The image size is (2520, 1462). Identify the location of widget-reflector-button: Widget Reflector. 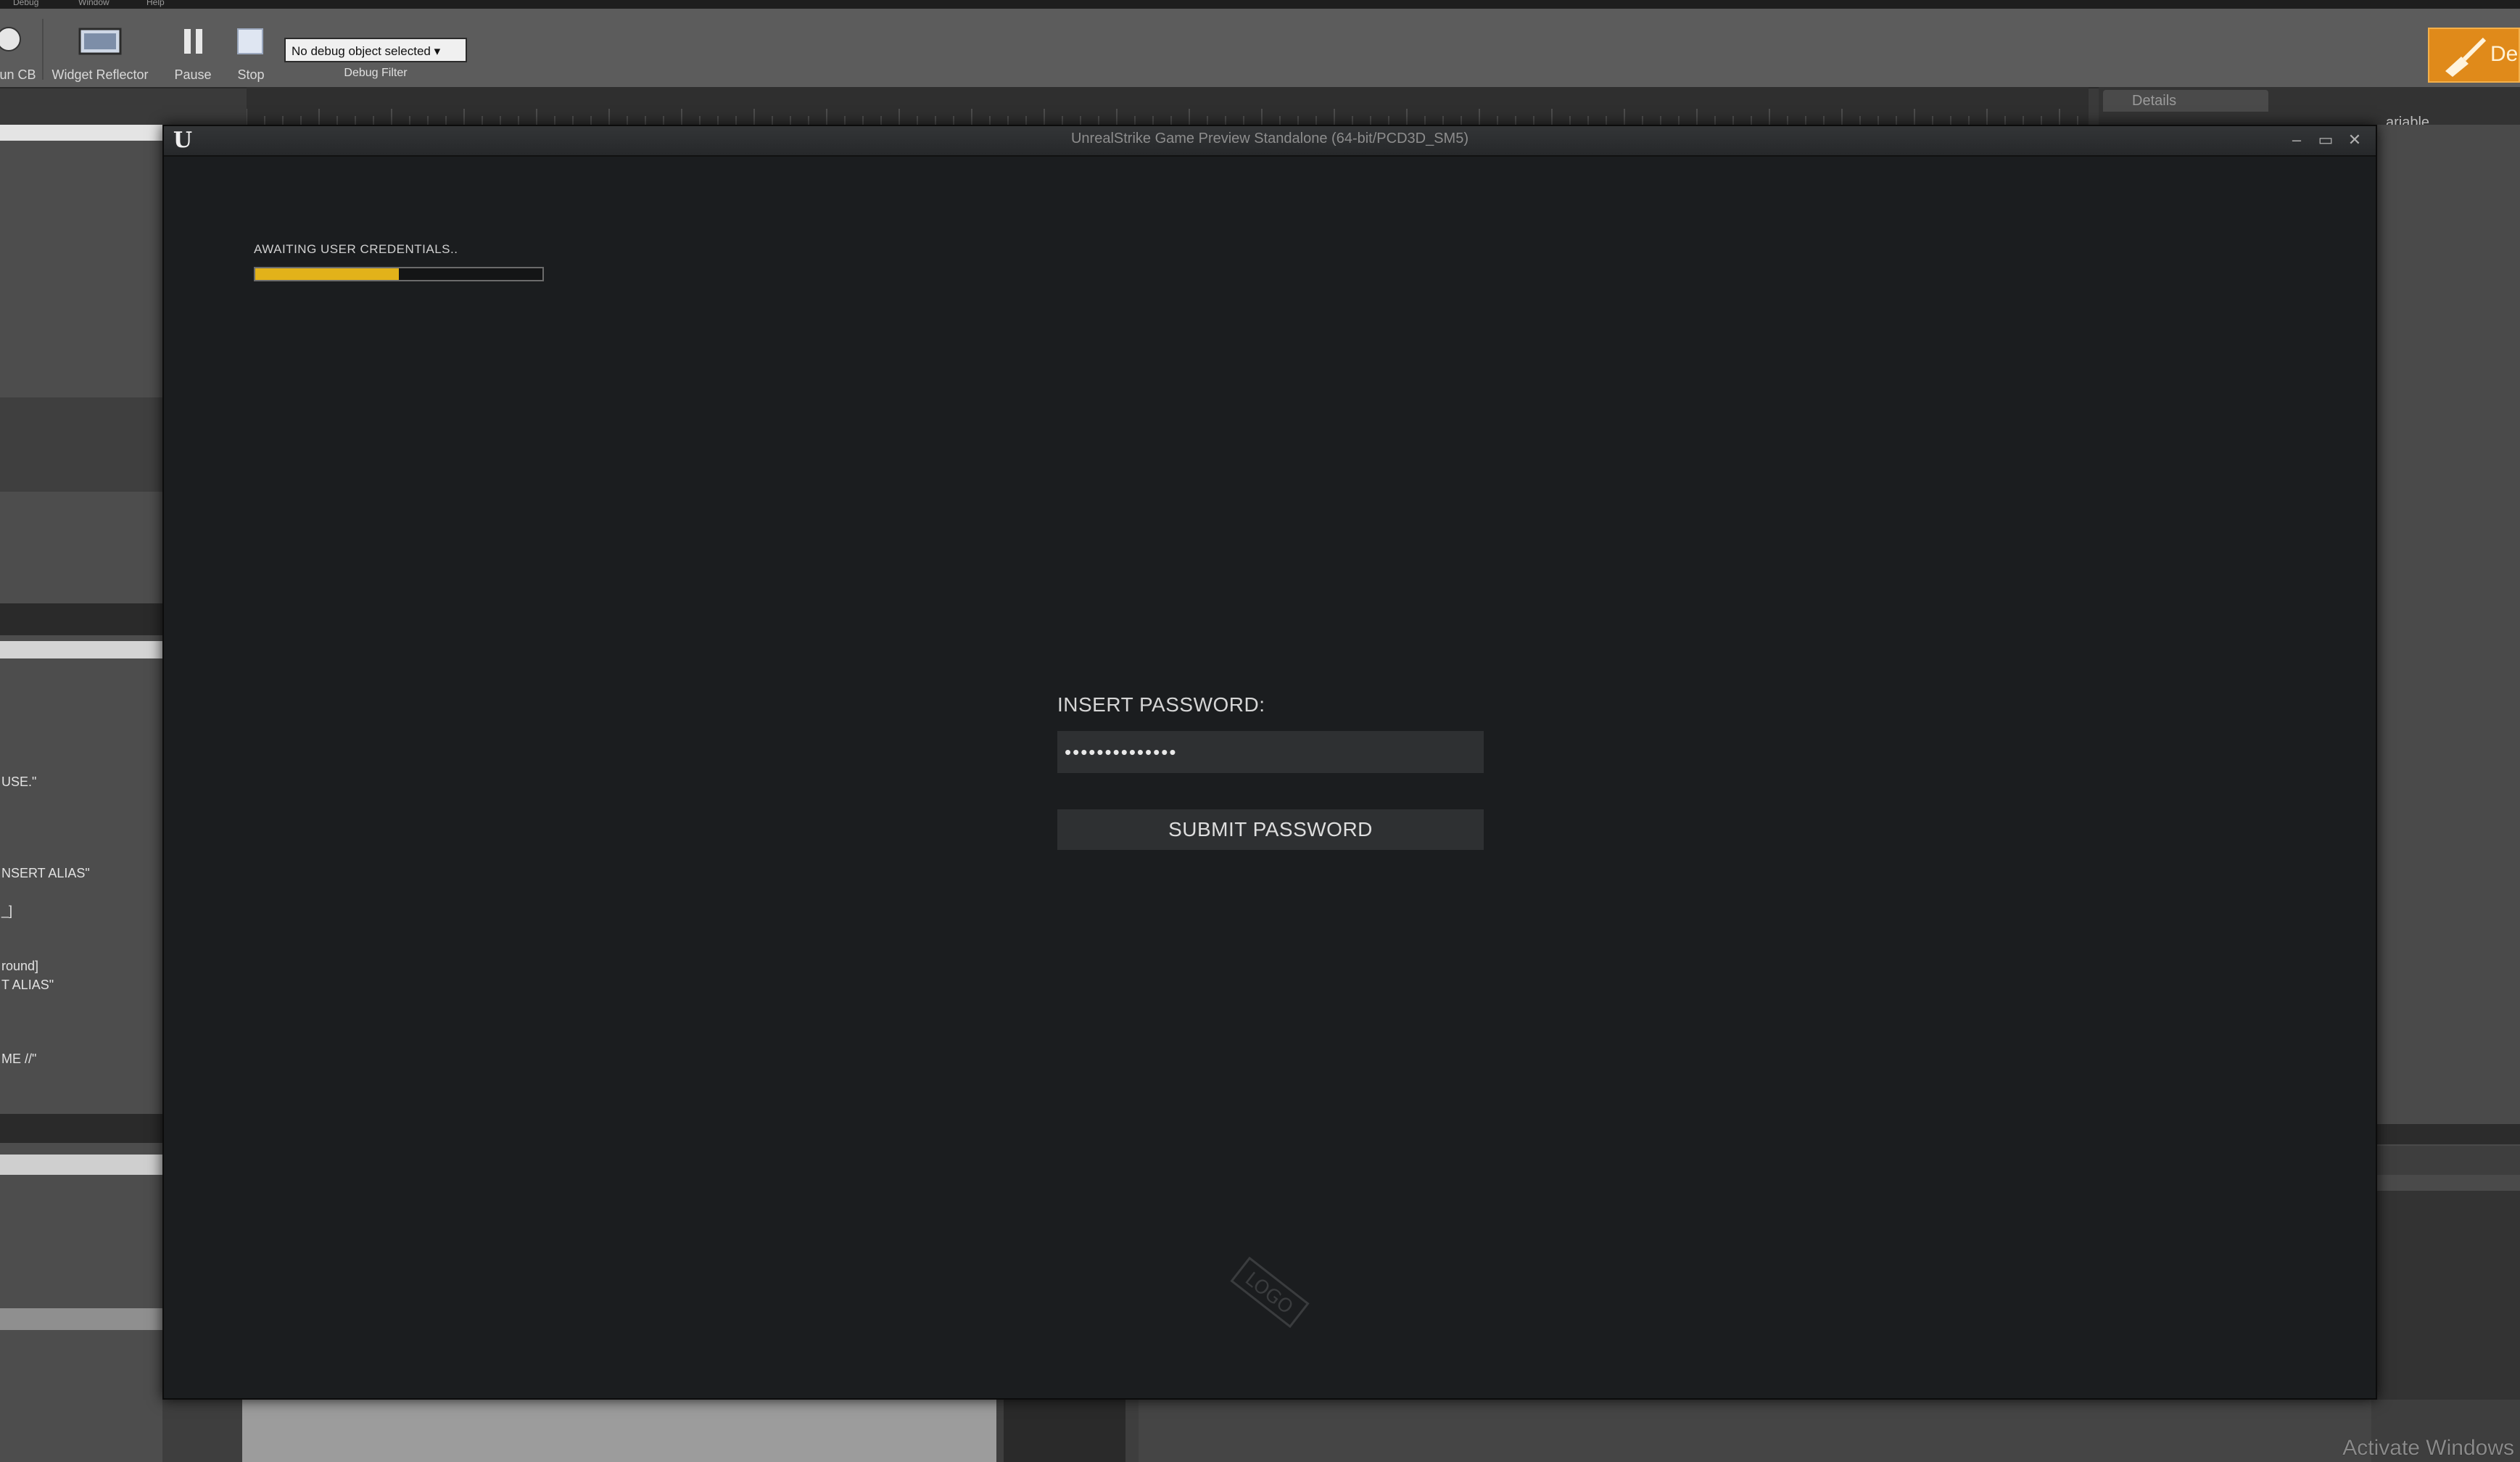
(100, 51).